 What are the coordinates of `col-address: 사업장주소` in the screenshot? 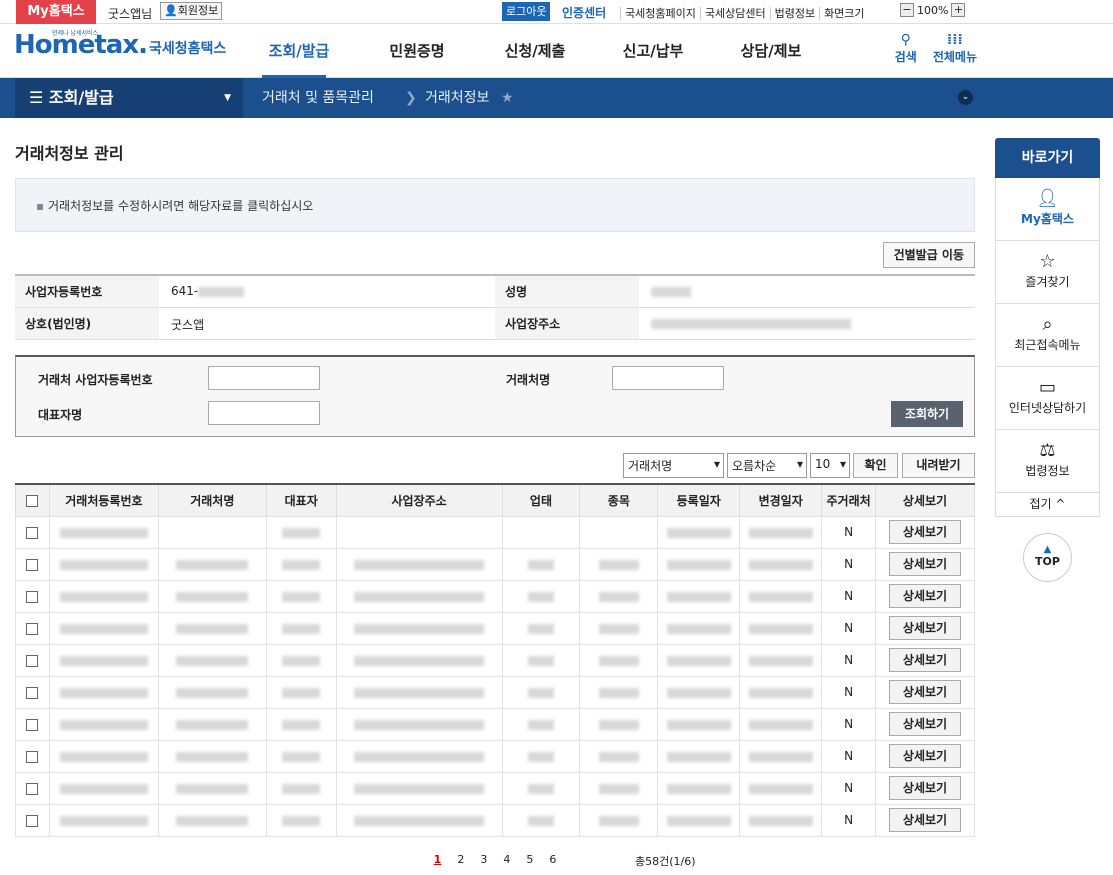 It's located at (419, 500).